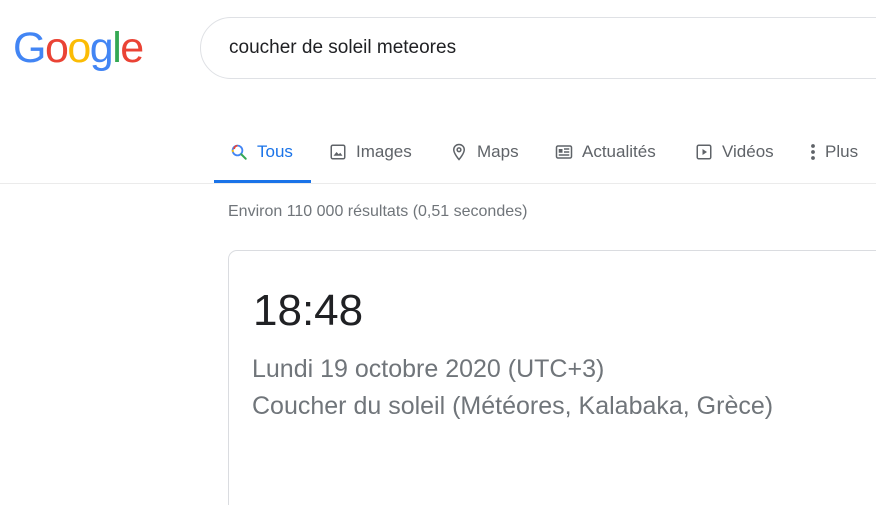 This screenshot has height=505, width=876. I want to click on tab-more: Plus, so click(832, 151).